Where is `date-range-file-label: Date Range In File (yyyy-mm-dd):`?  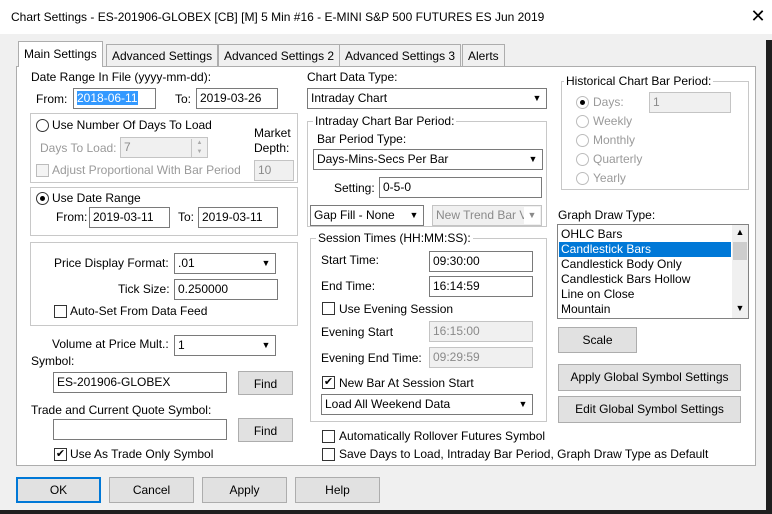
date-range-file-label: Date Range In File (yyyy-mm-dd): is located at coordinates (121, 77).